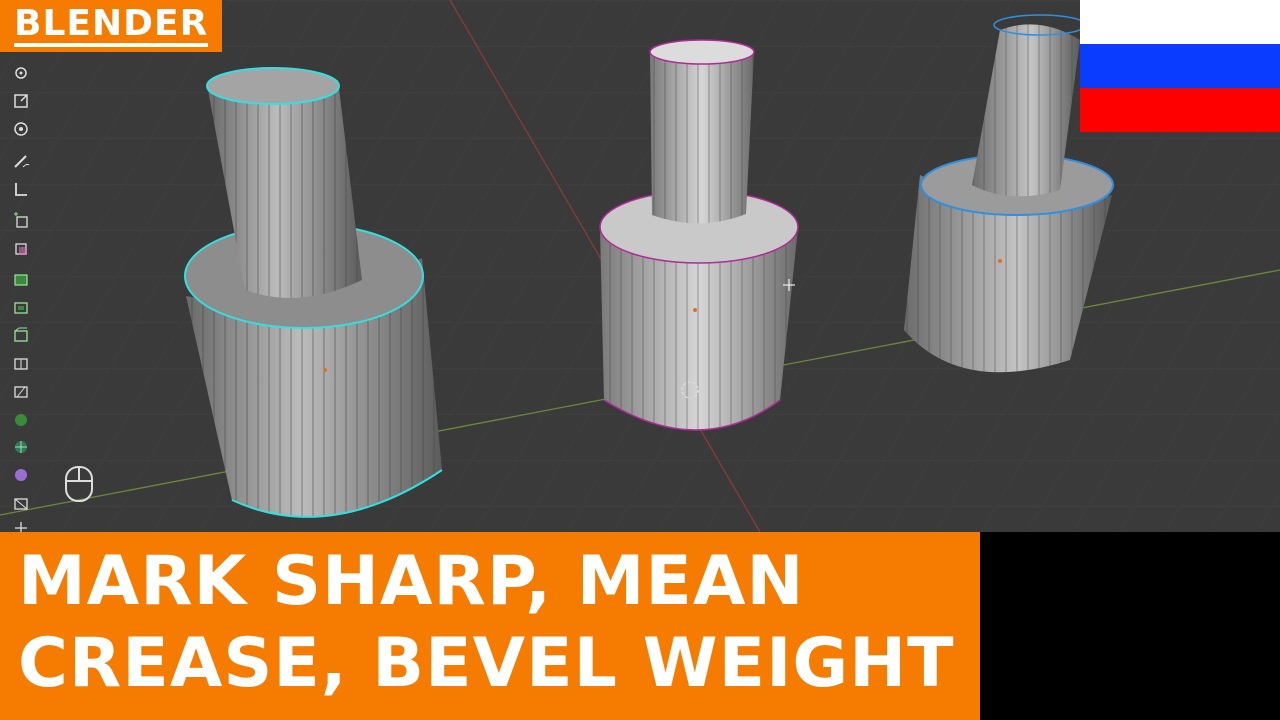 The height and width of the screenshot is (720, 1280). What do you see at coordinates (1180, 110) in the screenshot?
I see `flag-stripe-red` at bounding box center [1180, 110].